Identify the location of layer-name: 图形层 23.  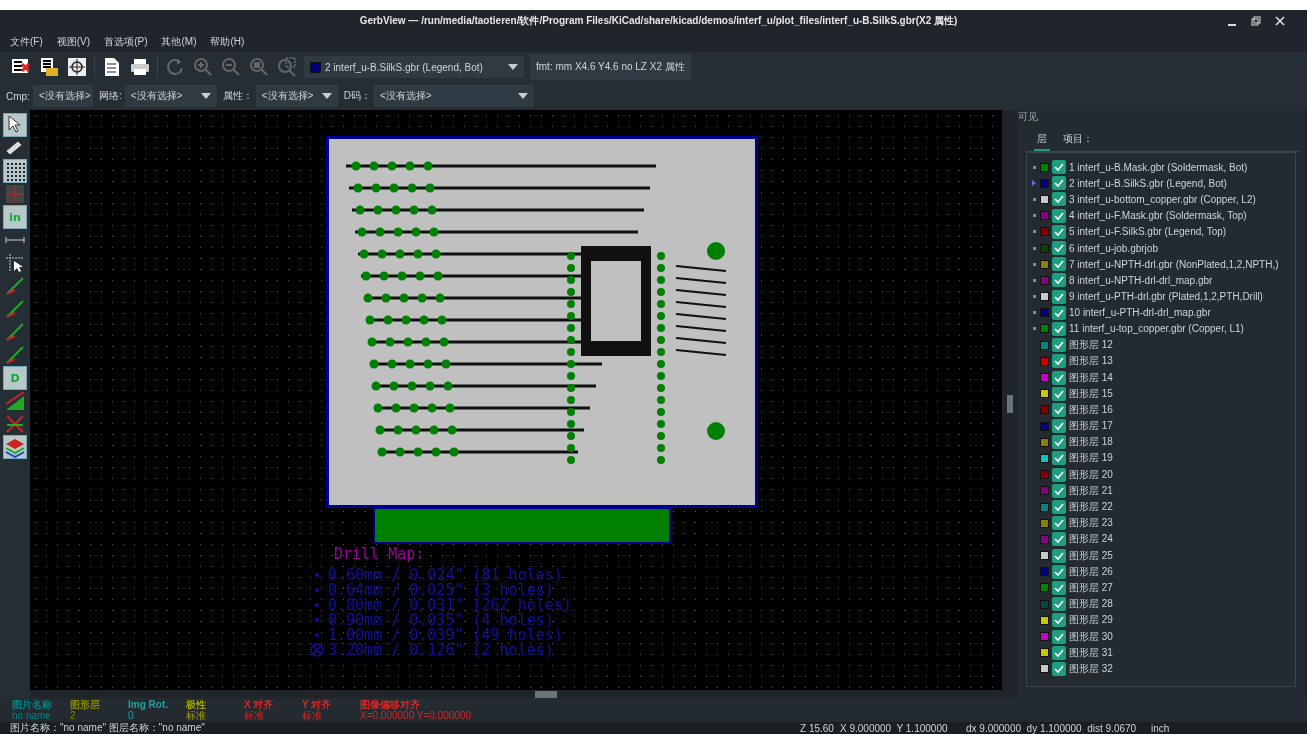
(1091, 523).